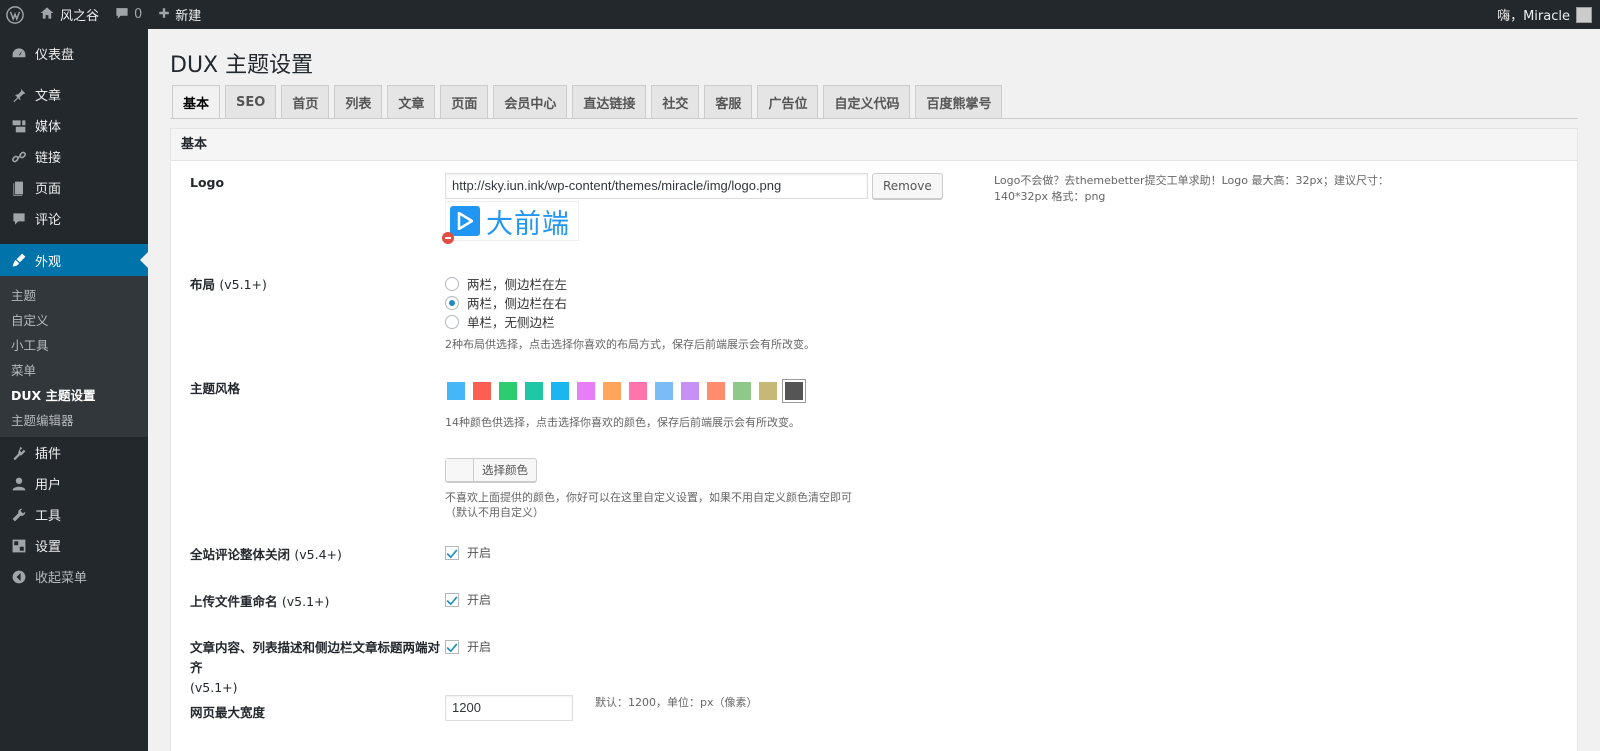 This screenshot has width=1600, height=751. I want to click on menu-label: 媒体, so click(48, 127).